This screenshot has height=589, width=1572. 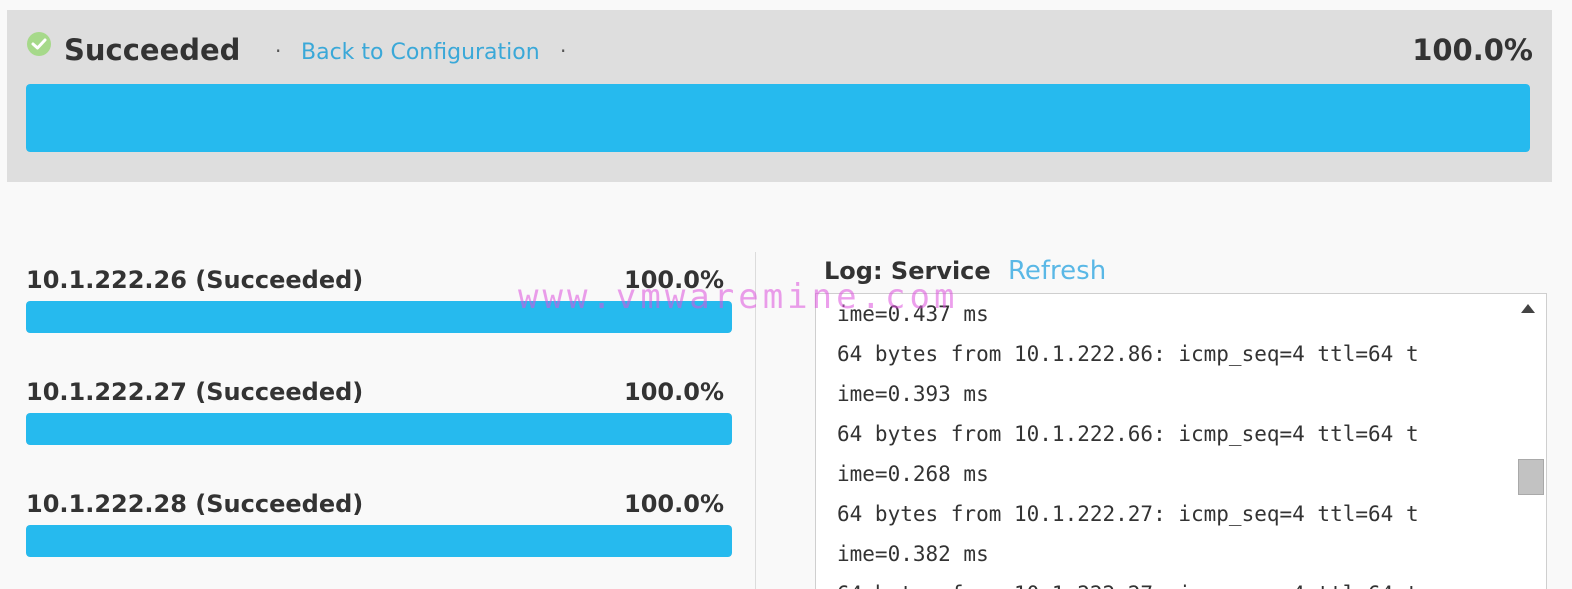 I want to click on panel-divider, so click(x=755, y=420).